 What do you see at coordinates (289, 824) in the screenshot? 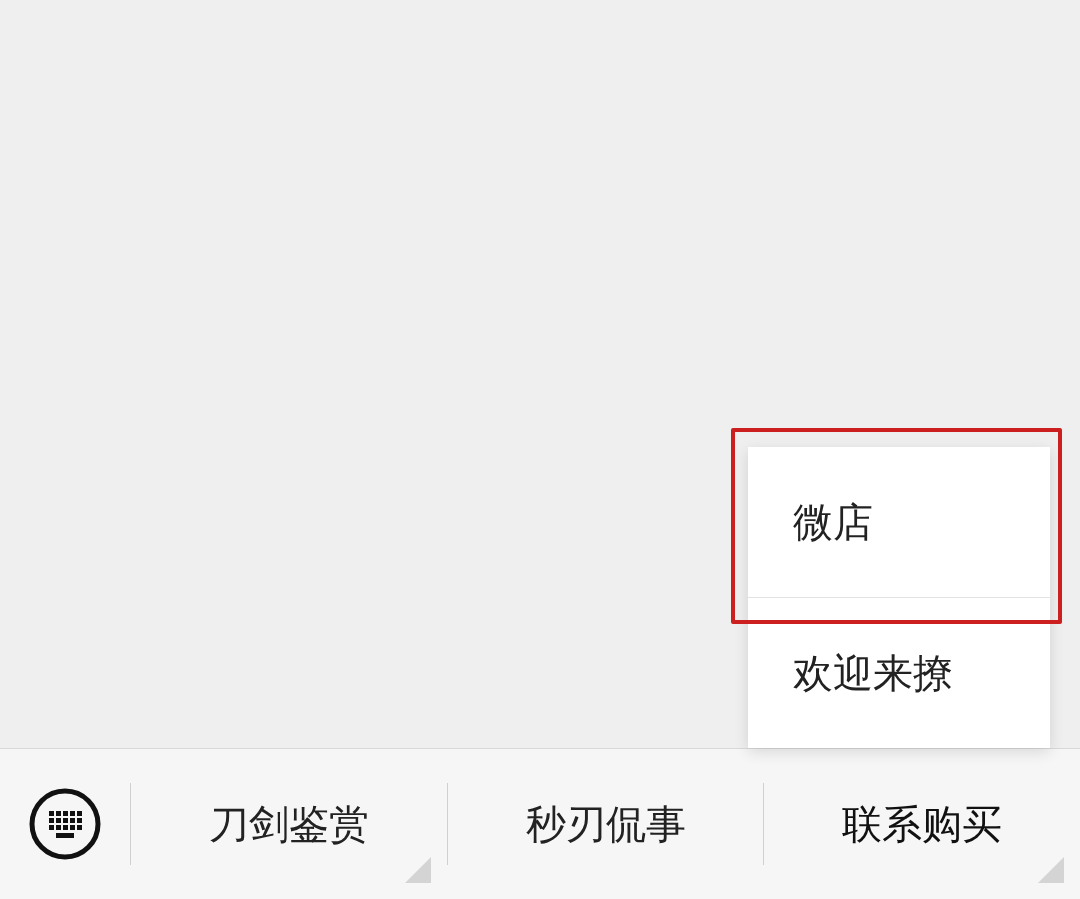
I see `menu-item: 刀剑鉴赏` at bounding box center [289, 824].